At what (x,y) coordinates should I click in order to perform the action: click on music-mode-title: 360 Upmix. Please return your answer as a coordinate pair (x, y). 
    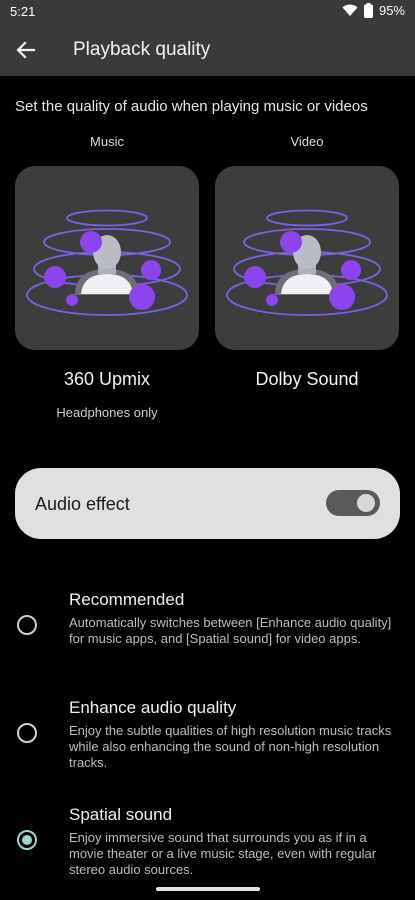
    Looking at the image, I should click on (107, 379).